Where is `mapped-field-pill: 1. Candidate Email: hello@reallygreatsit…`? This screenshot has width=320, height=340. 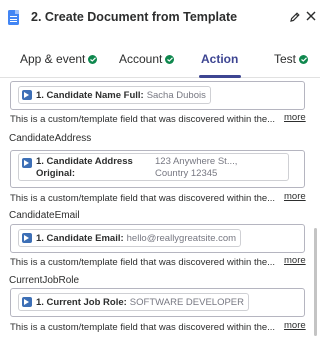 mapped-field-pill: 1. Candidate Email: hello@reallygreatsit… is located at coordinates (130, 238).